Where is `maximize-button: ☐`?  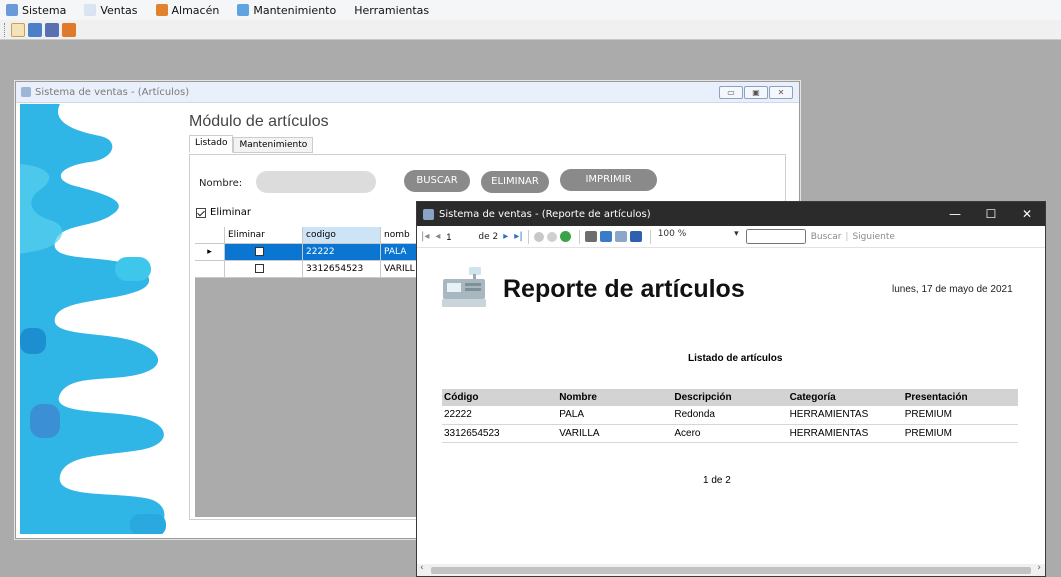 maximize-button: ☐ is located at coordinates (991, 214).